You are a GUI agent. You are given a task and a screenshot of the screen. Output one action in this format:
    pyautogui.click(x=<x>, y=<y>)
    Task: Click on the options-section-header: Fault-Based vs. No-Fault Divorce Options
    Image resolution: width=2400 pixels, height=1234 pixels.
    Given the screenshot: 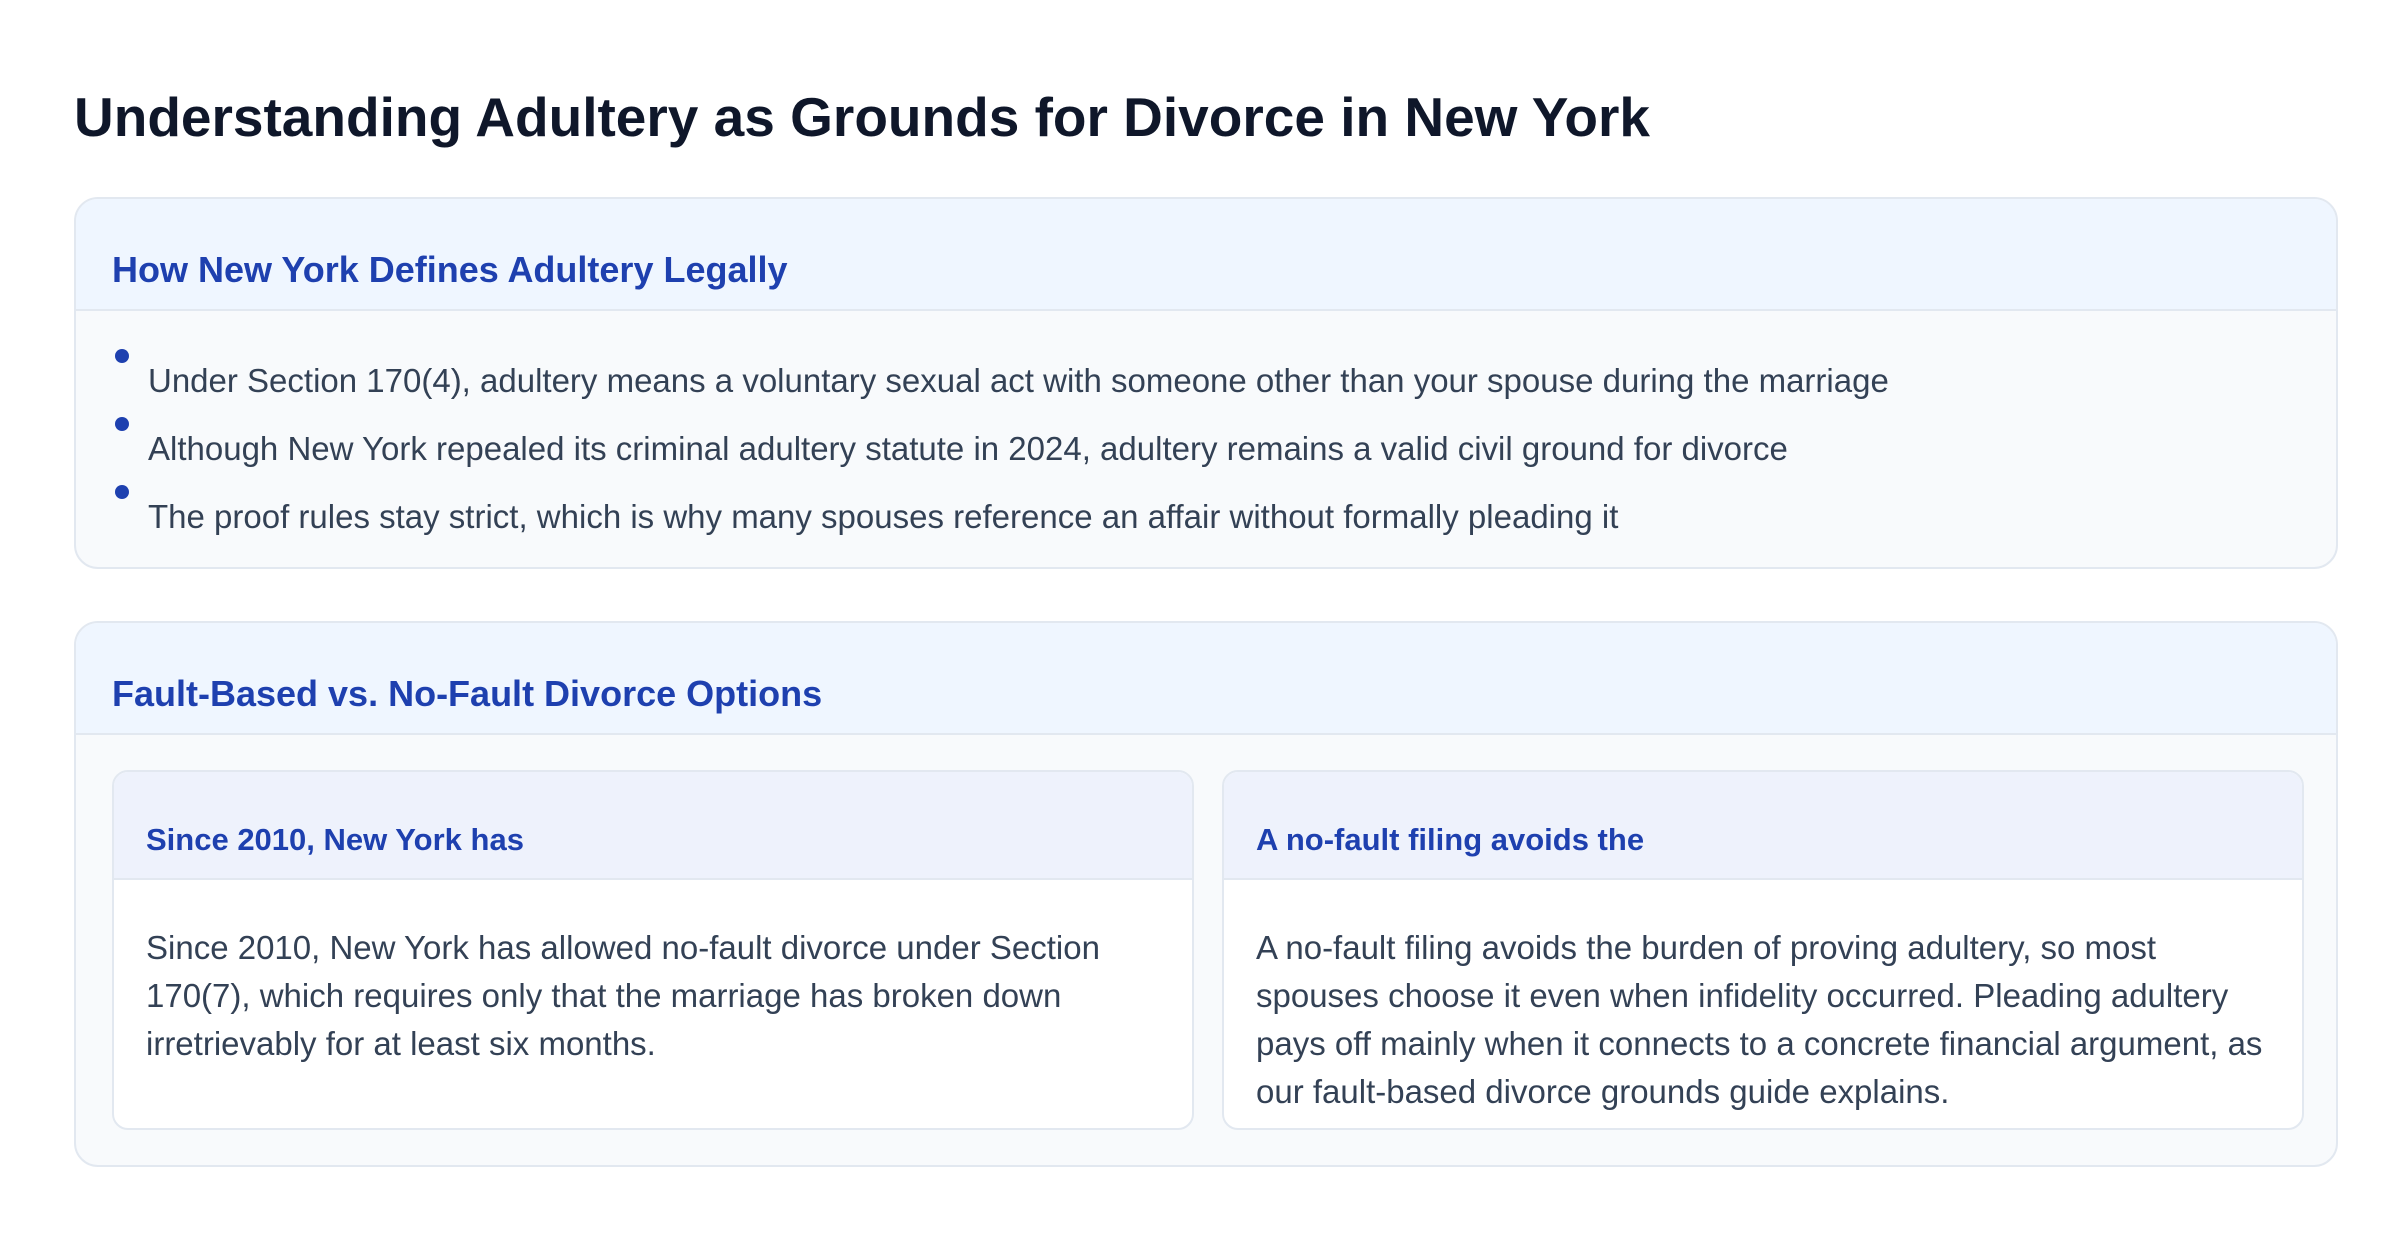 What is the action you would take?
    pyautogui.click(x=1206, y=679)
    